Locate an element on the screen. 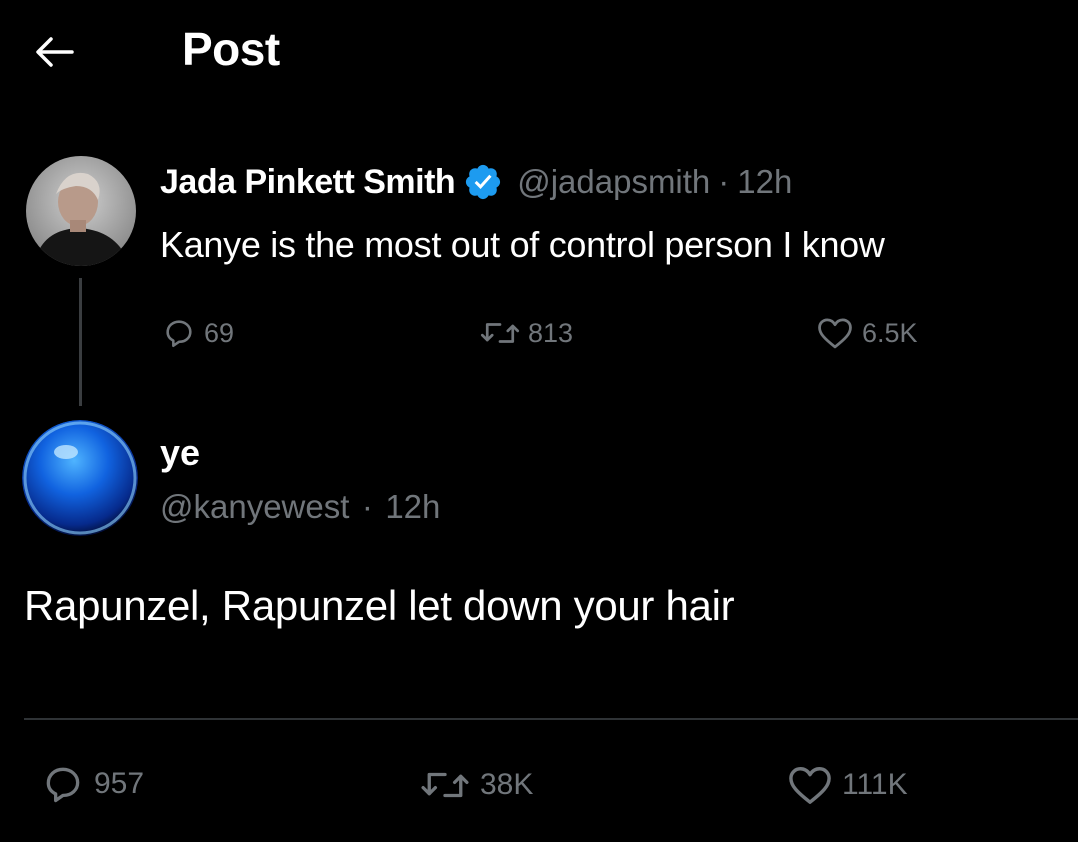  author-name: ye is located at coordinates (180, 453).